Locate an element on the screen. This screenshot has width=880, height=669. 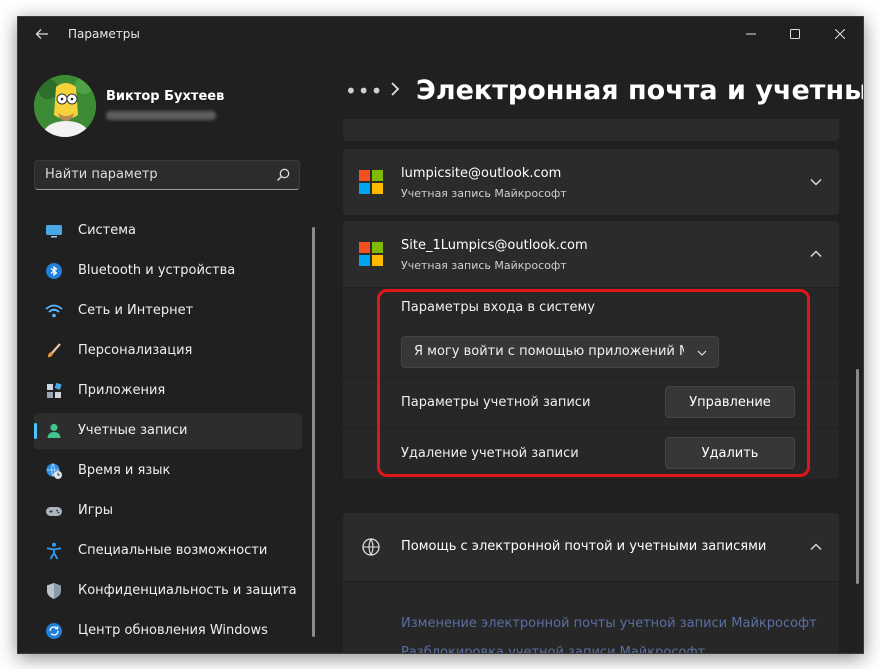
avatar-image is located at coordinates (65, 106).